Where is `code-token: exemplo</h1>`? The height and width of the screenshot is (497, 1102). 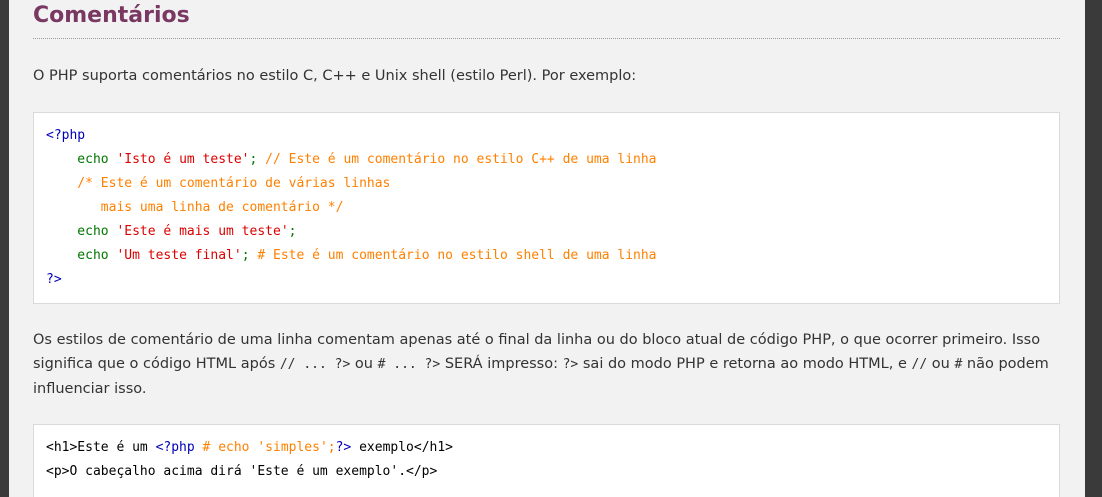
code-token: exemplo</h1> is located at coordinates (402, 447).